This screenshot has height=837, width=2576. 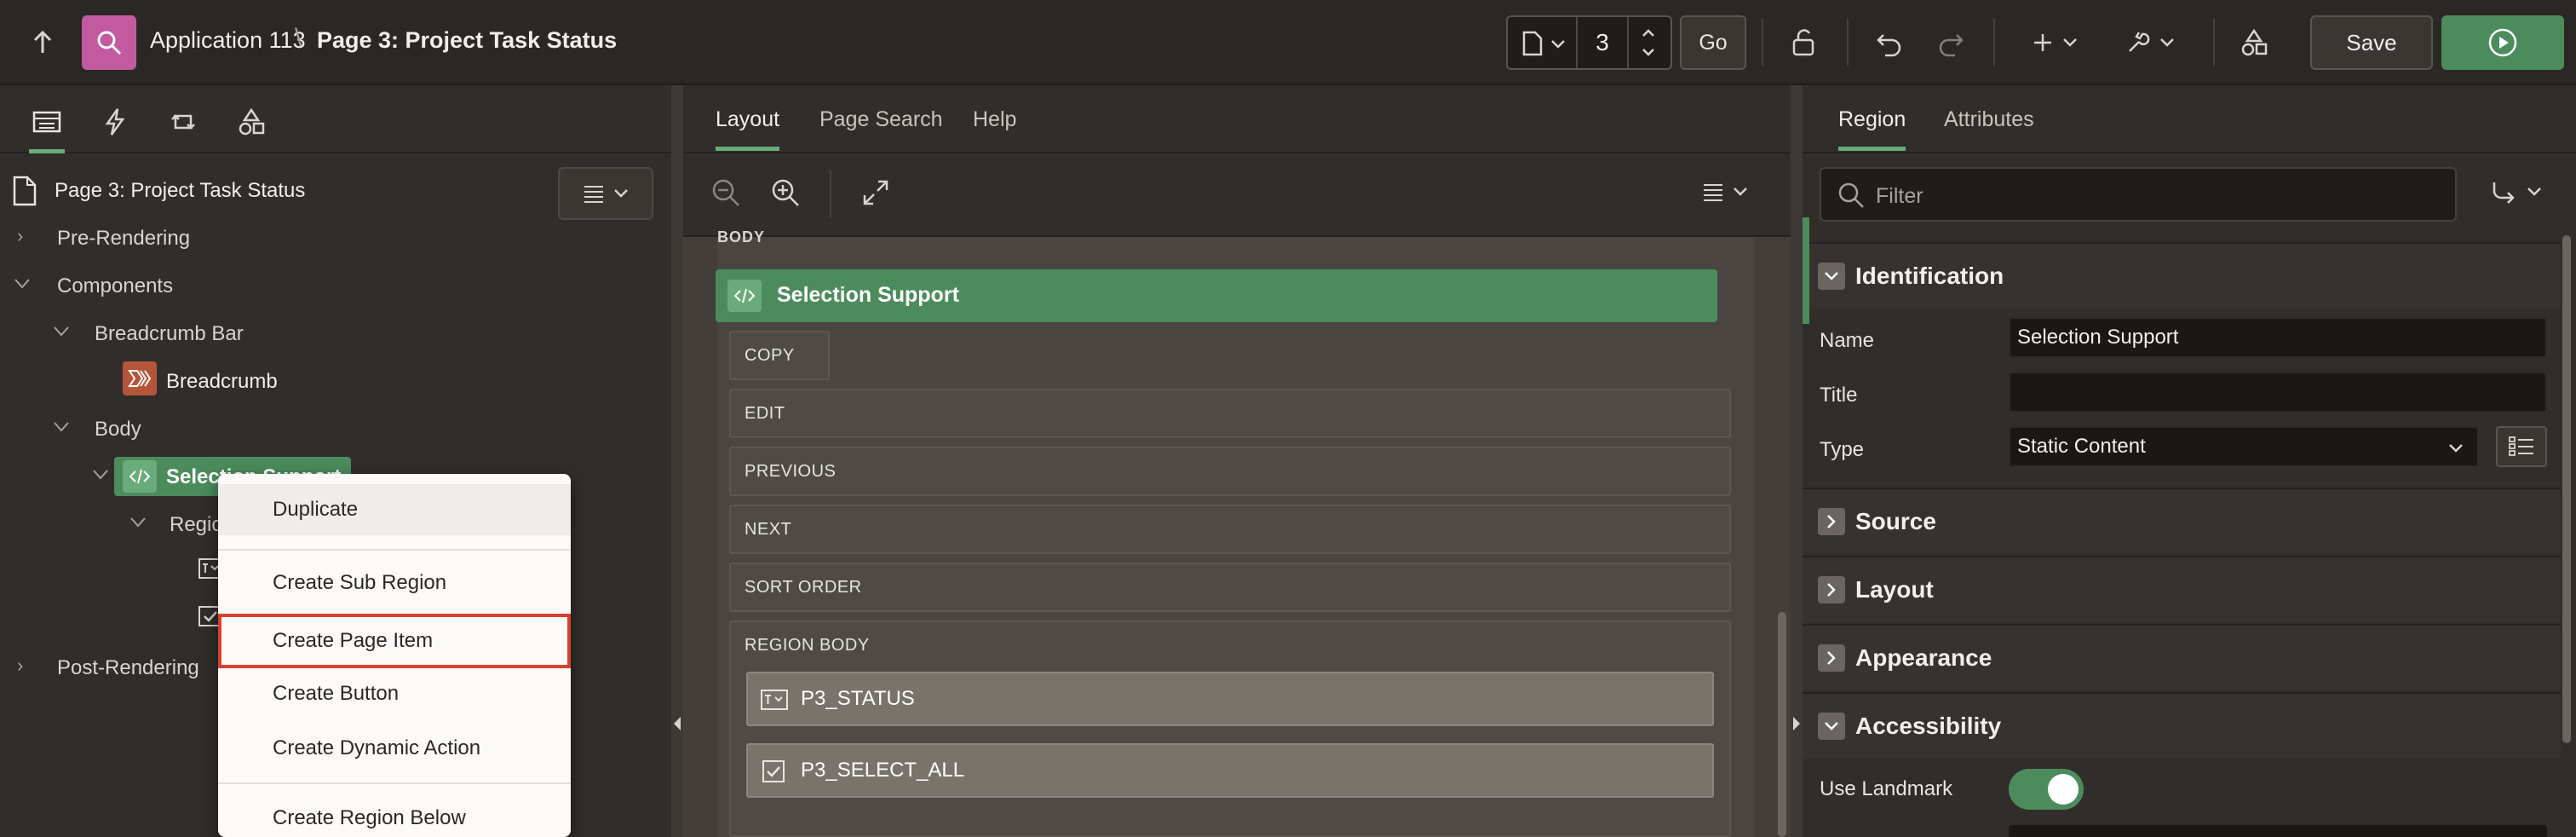 What do you see at coordinates (1230, 770) in the screenshot?
I see `page-item-p3-select-all: P3_SELECT_ALL` at bounding box center [1230, 770].